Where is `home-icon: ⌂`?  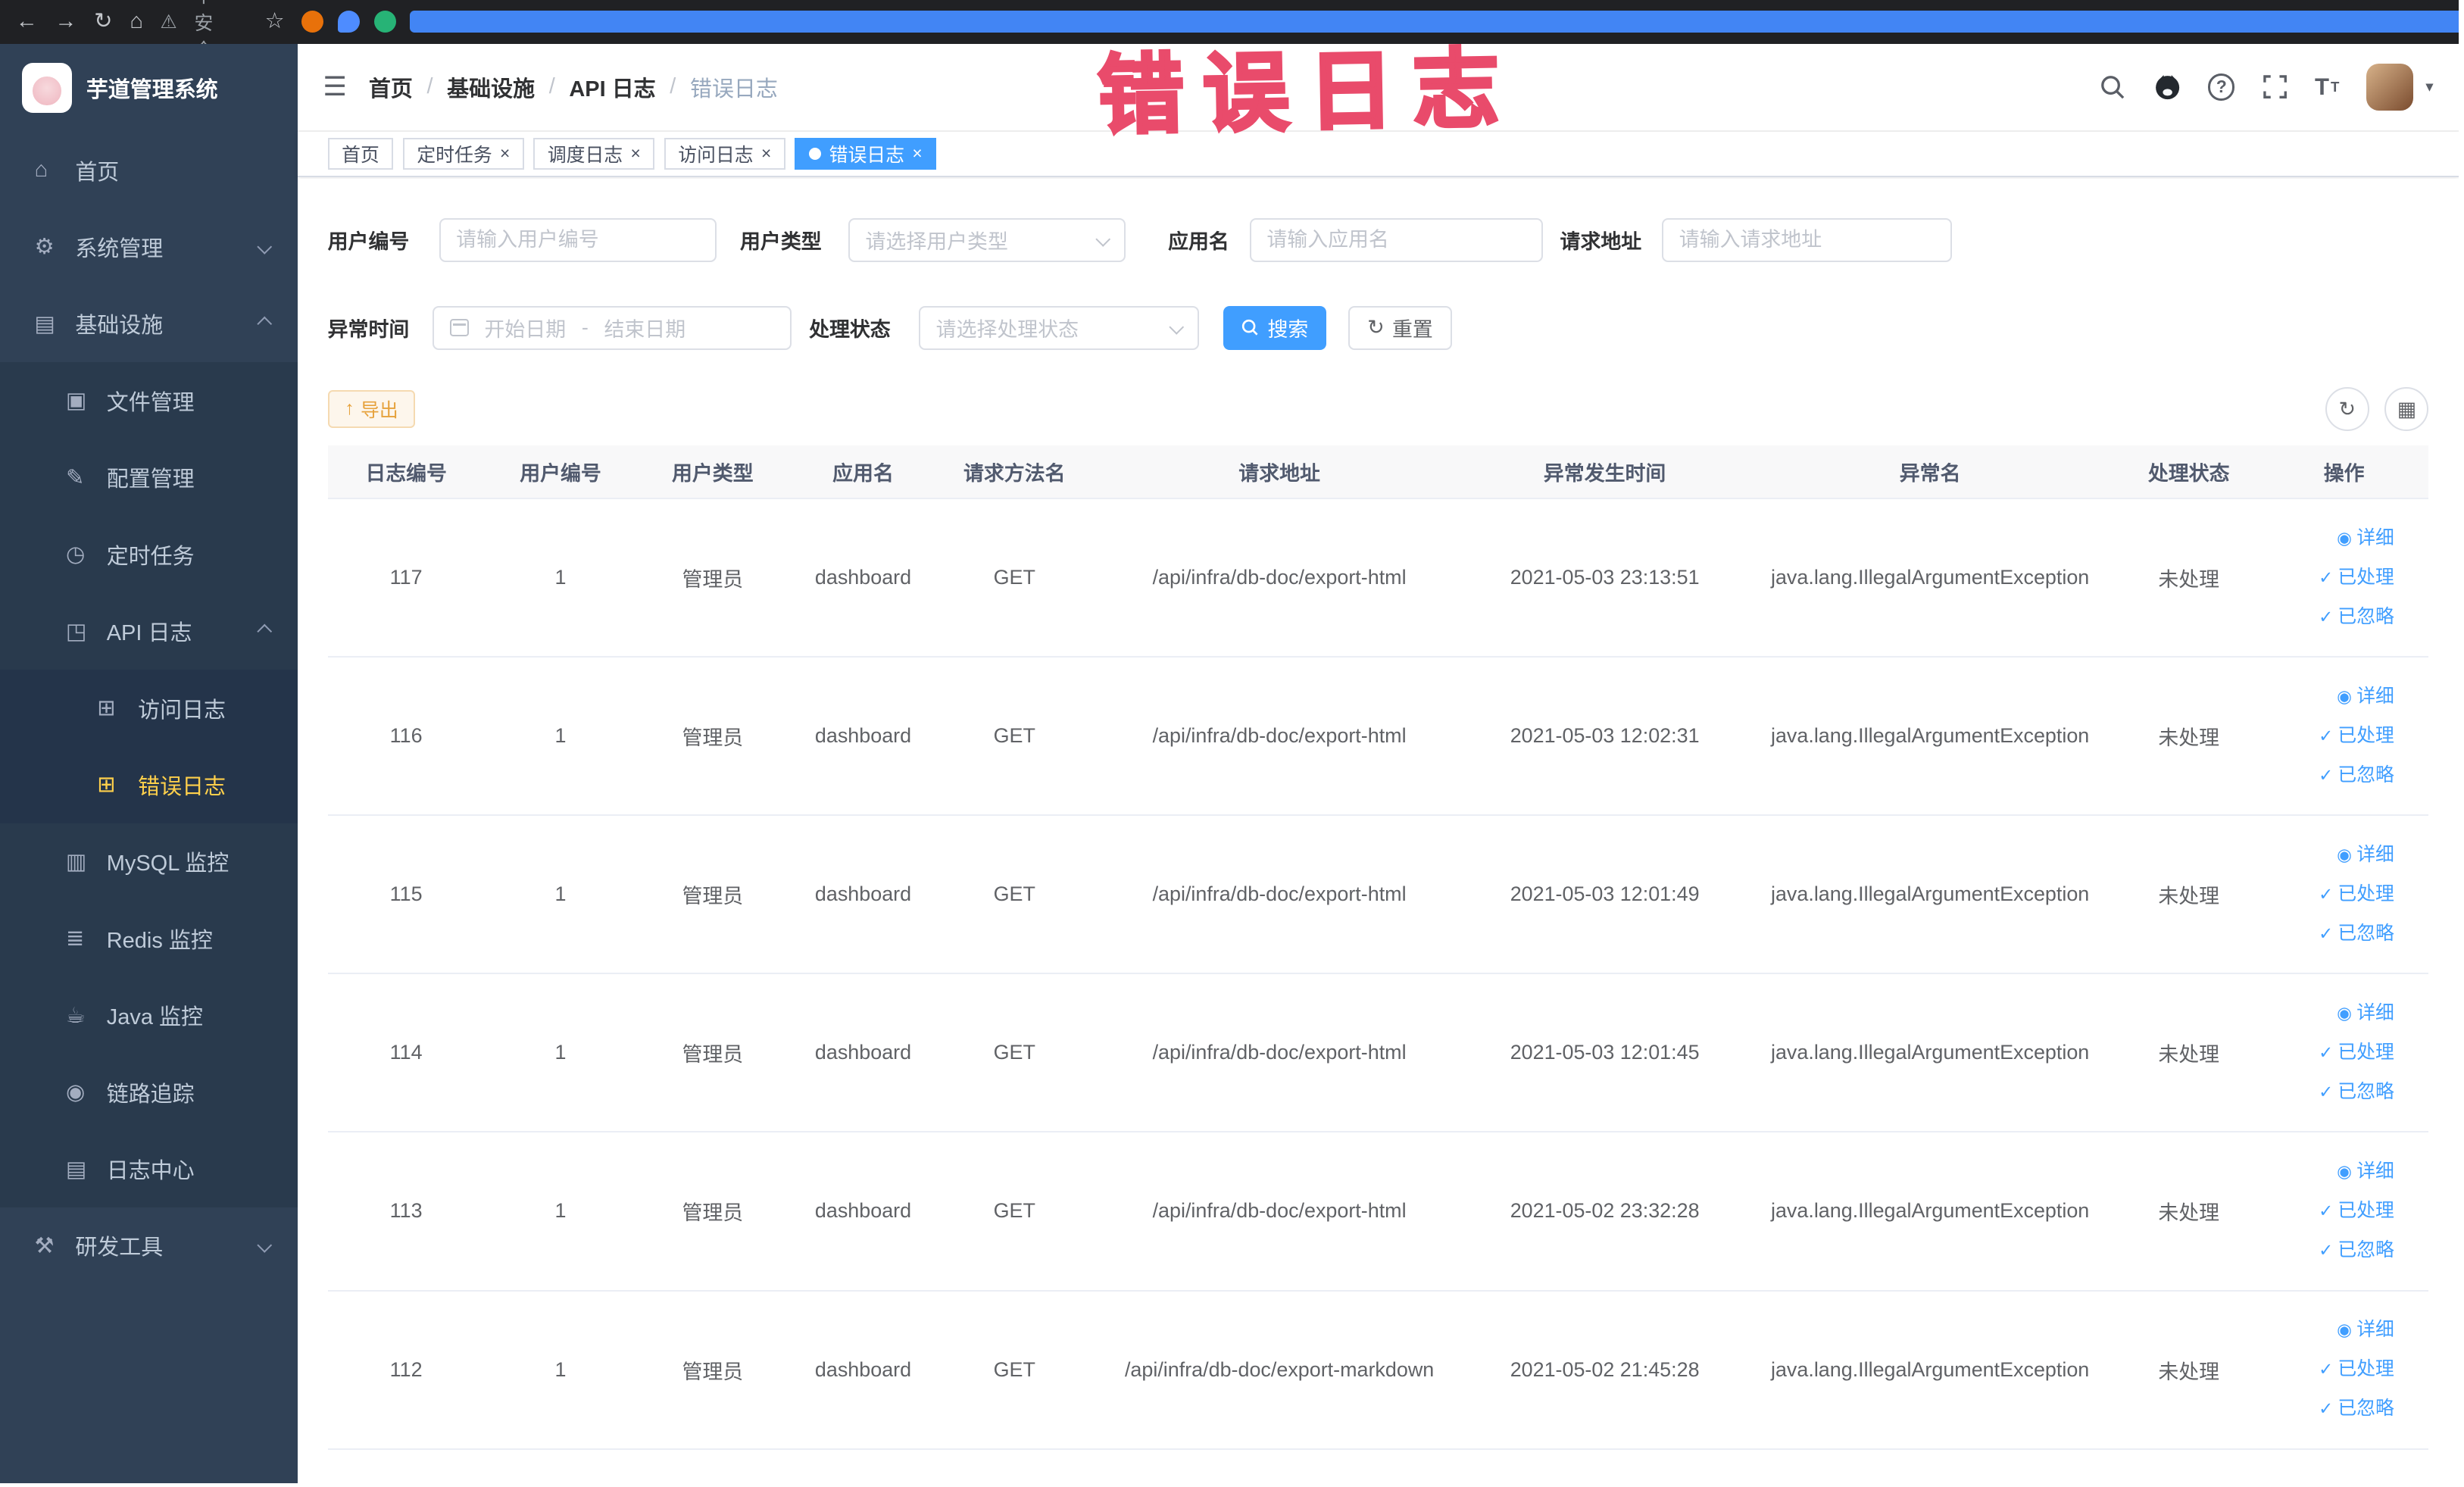
home-icon: ⌂ is located at coordinates (136, 22).